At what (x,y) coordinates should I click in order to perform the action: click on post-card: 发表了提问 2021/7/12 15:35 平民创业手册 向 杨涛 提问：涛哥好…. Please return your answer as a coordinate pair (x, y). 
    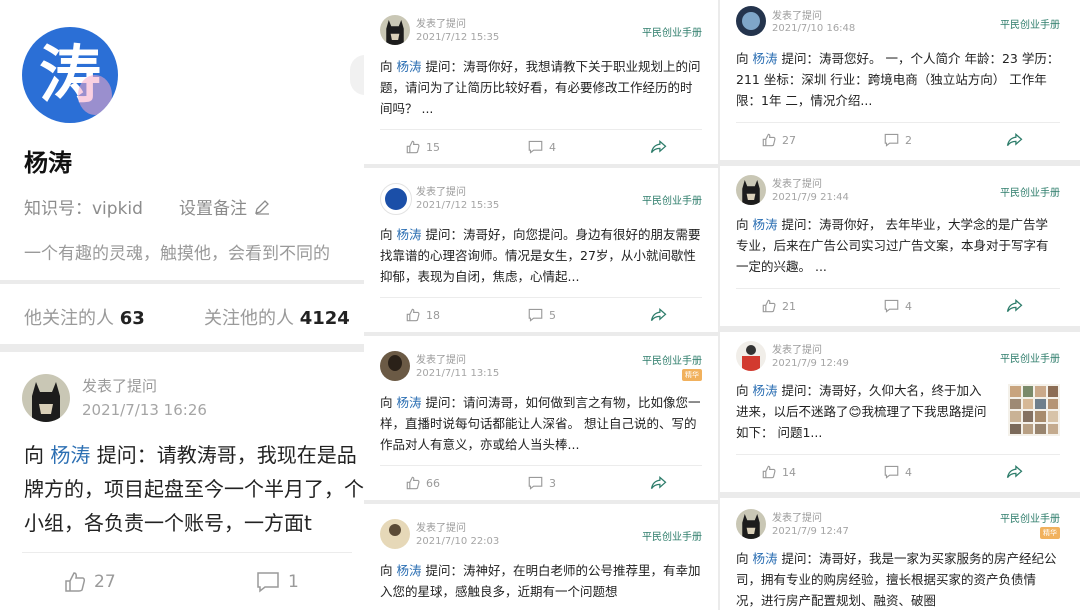
    Looking at the image, I should click on (541, 250).